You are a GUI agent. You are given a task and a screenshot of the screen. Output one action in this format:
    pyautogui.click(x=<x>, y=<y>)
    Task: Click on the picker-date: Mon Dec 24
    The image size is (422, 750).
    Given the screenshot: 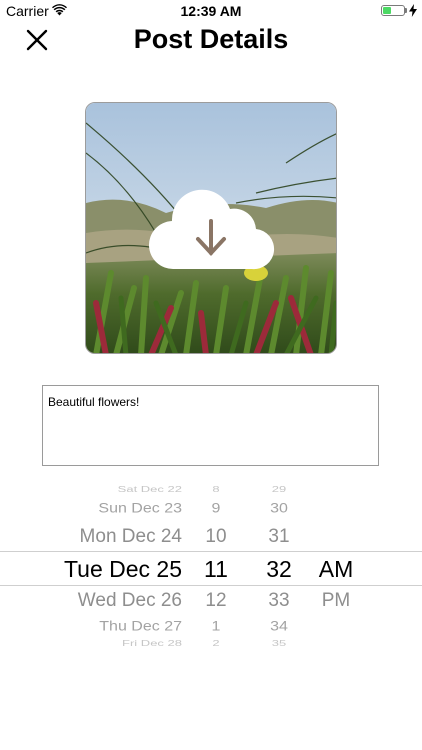 What is the action you would take?
    pyautogui.click(x=131, y=537)
    